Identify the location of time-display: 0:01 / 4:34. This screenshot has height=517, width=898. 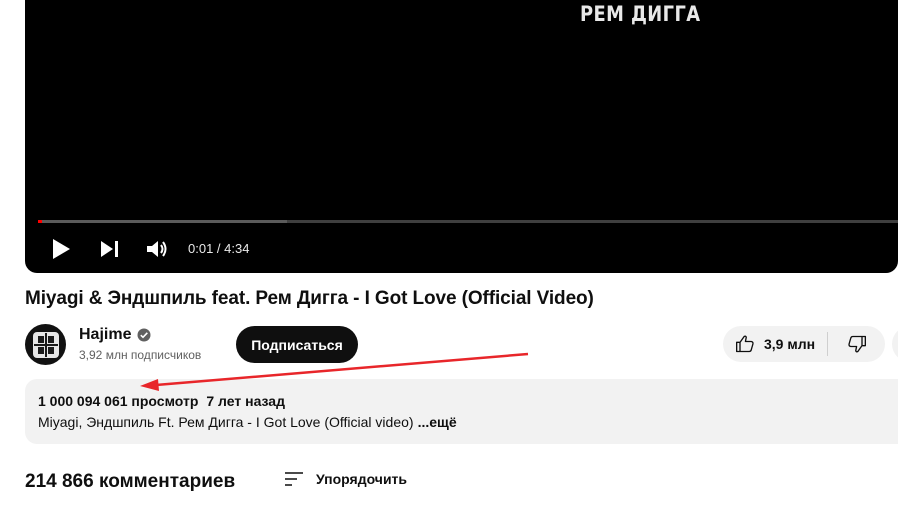
(218, 248).